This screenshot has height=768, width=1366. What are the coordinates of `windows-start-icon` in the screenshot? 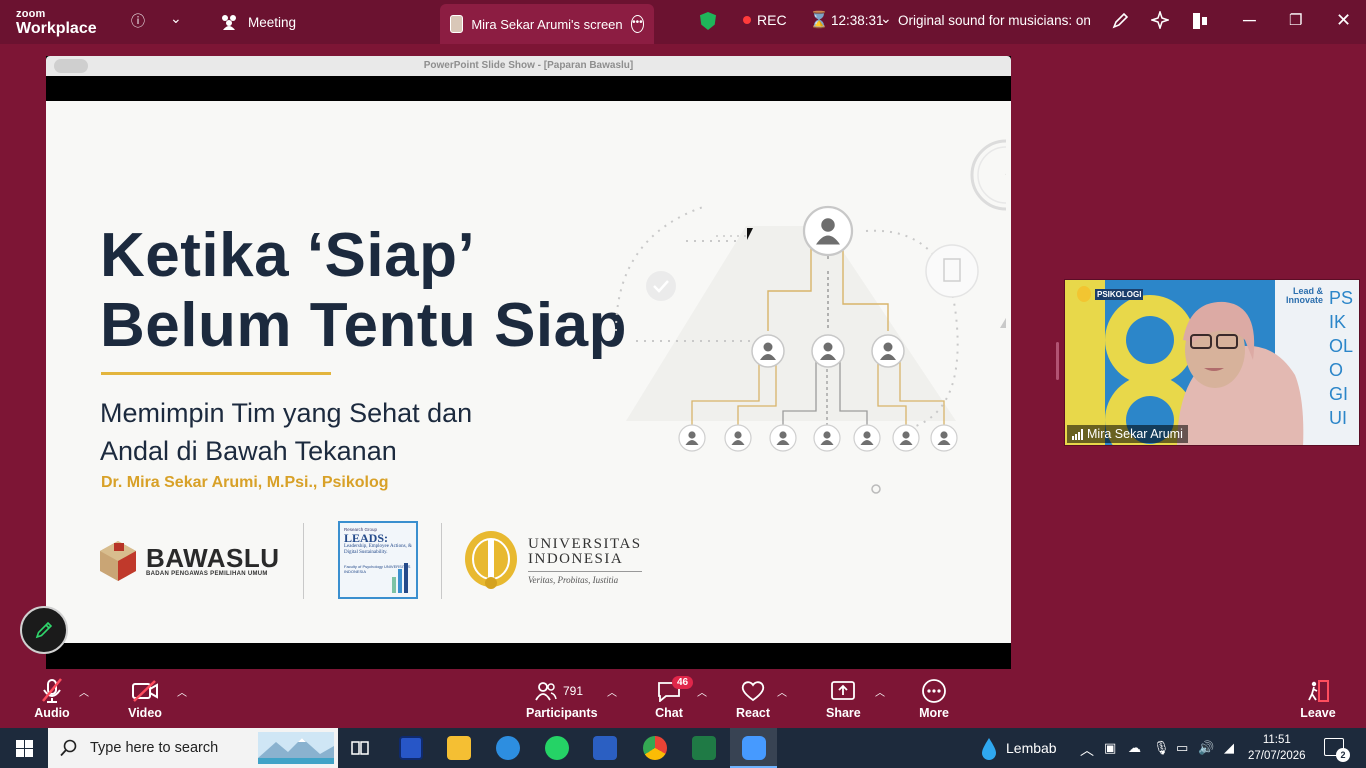 It's located at (24, 748).